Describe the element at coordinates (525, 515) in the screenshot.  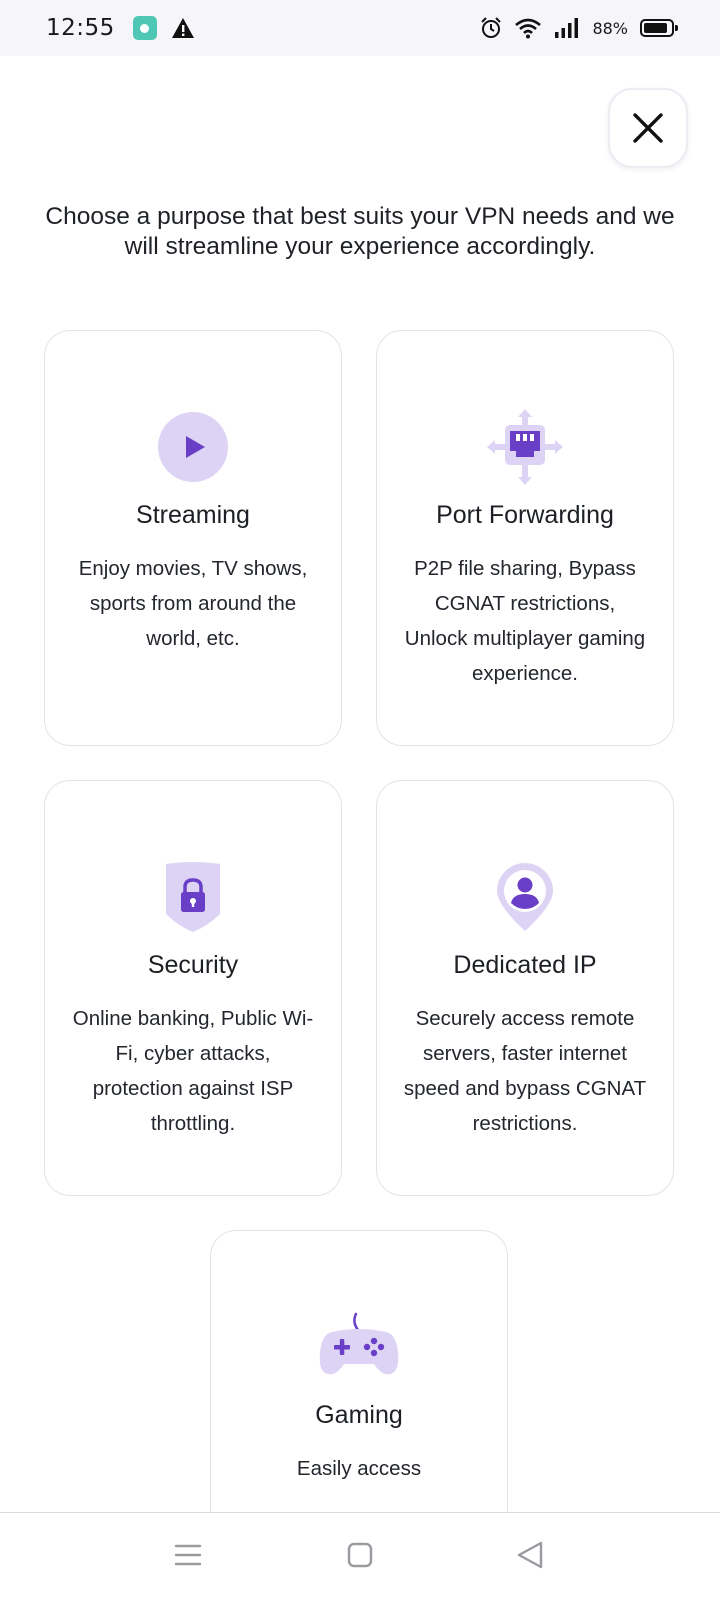
I see `purpose-title: Port Forwarding` at that location.